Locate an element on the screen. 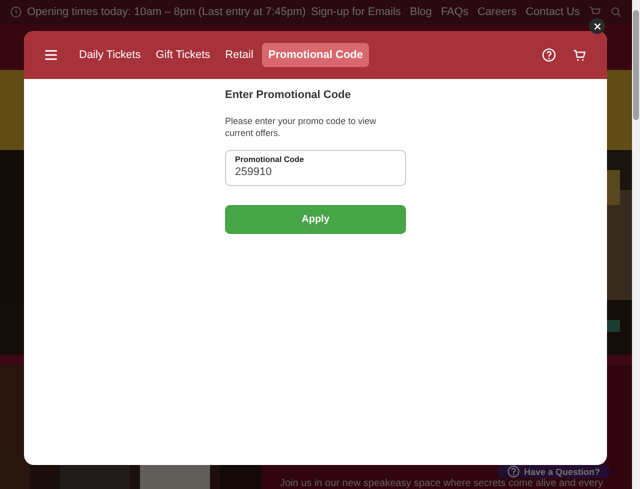  form-description: Please enter your promo code to view current offers. is located at coordinates (301, 127).